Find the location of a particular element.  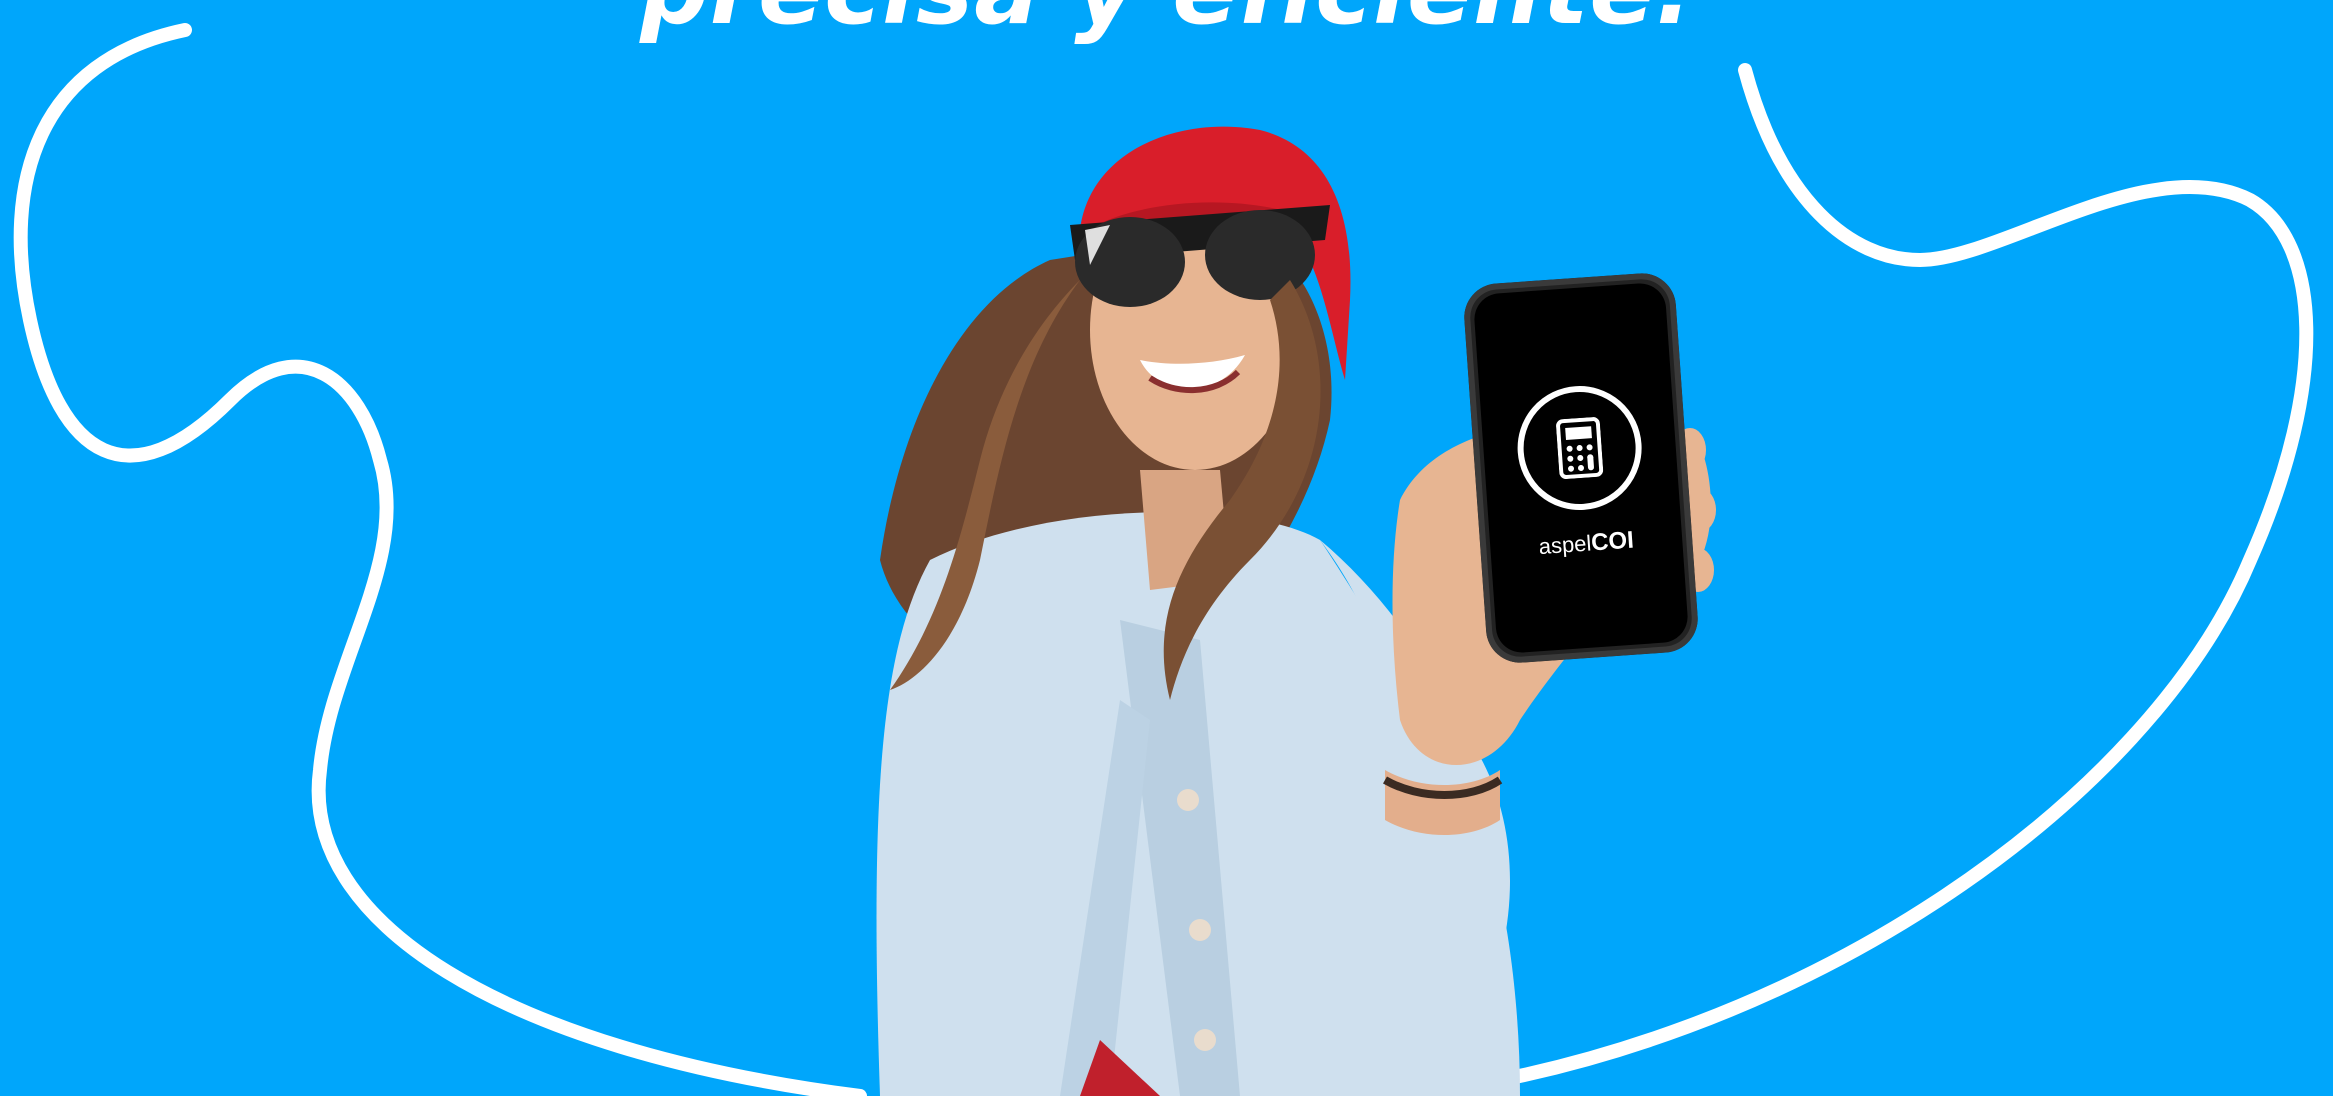

app-icon-ring is located at coordinates (1579, 448).